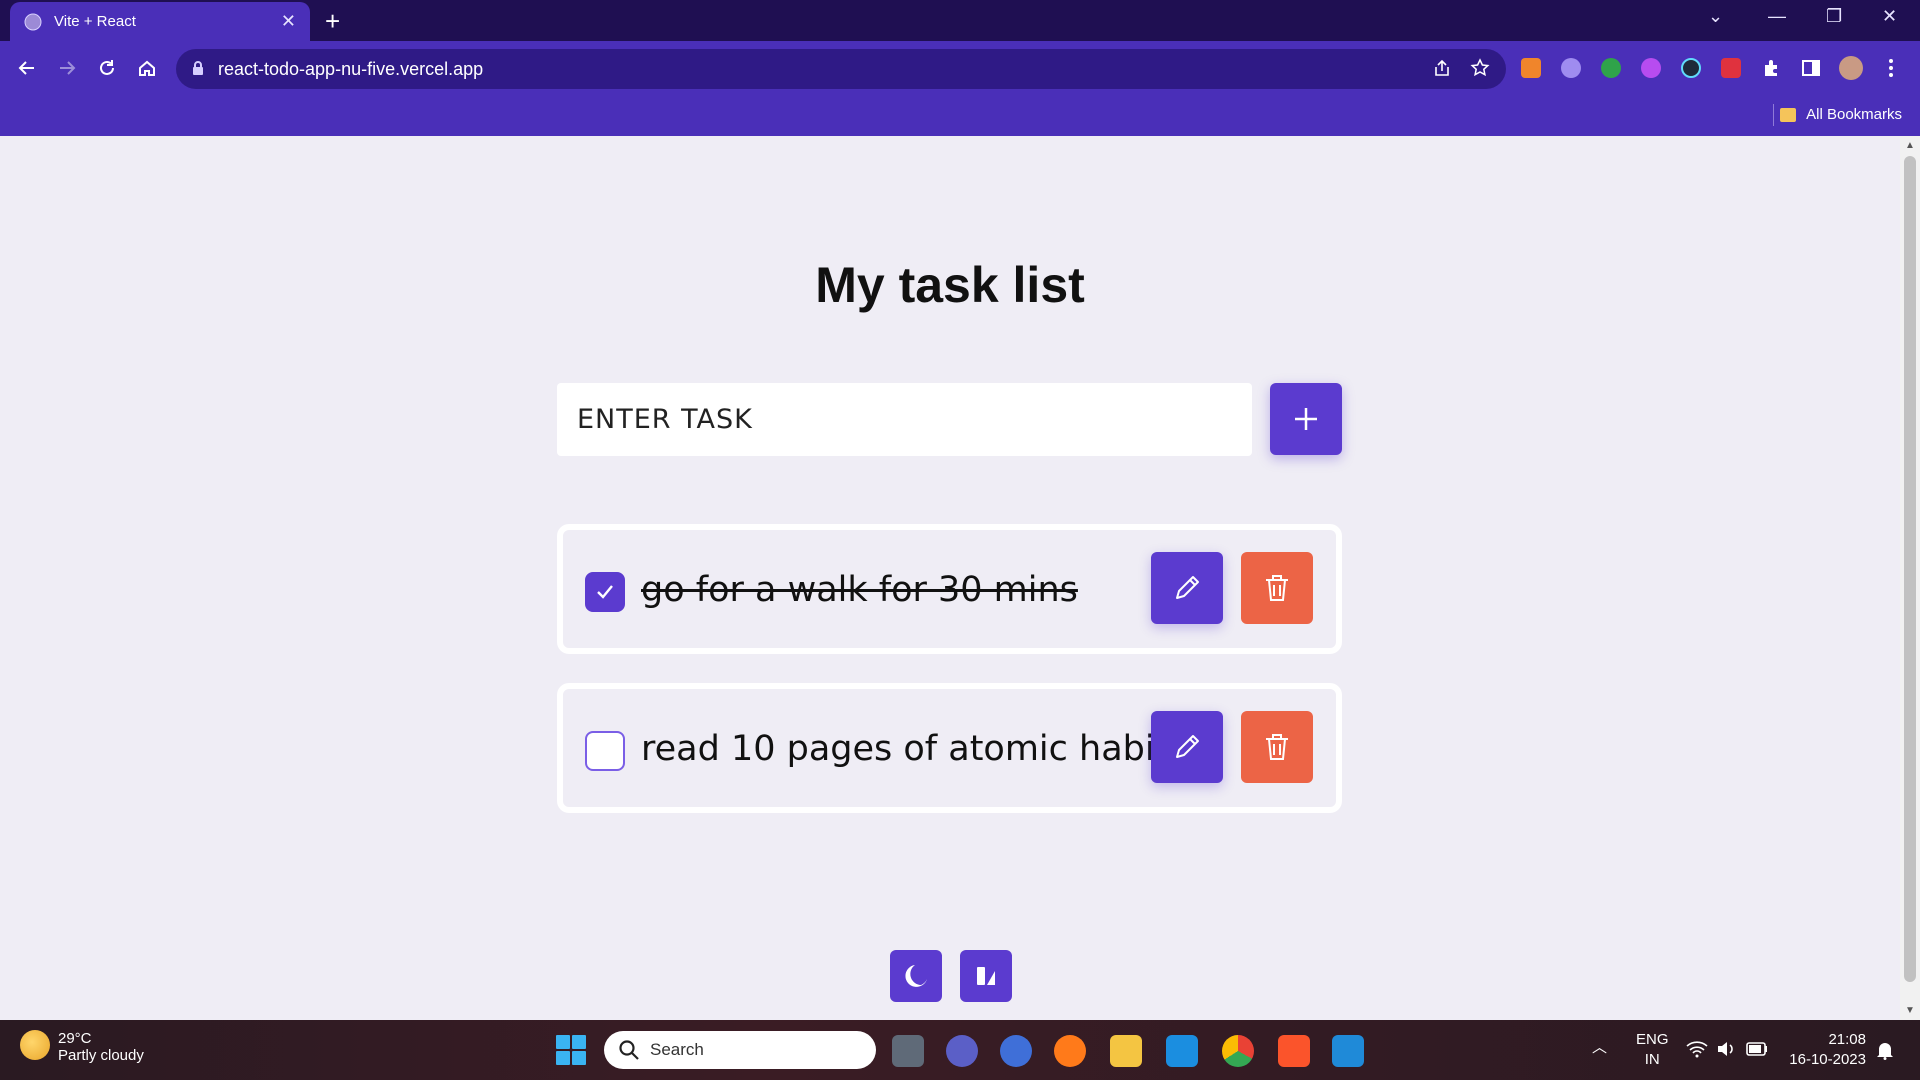  Describe the element at coordinates (1126, 1051) in the screenshot. I see `file-explorer-icon` at that location.